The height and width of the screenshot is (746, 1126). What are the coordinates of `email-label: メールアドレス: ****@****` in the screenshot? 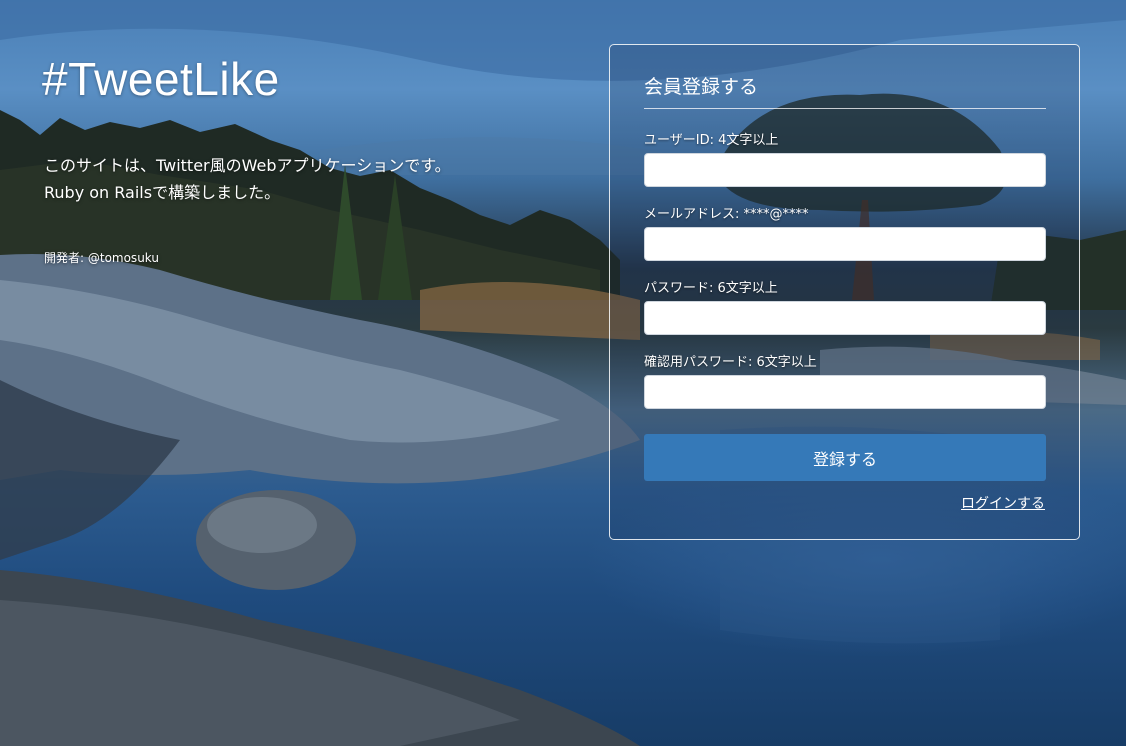 It's located at (726, 214).